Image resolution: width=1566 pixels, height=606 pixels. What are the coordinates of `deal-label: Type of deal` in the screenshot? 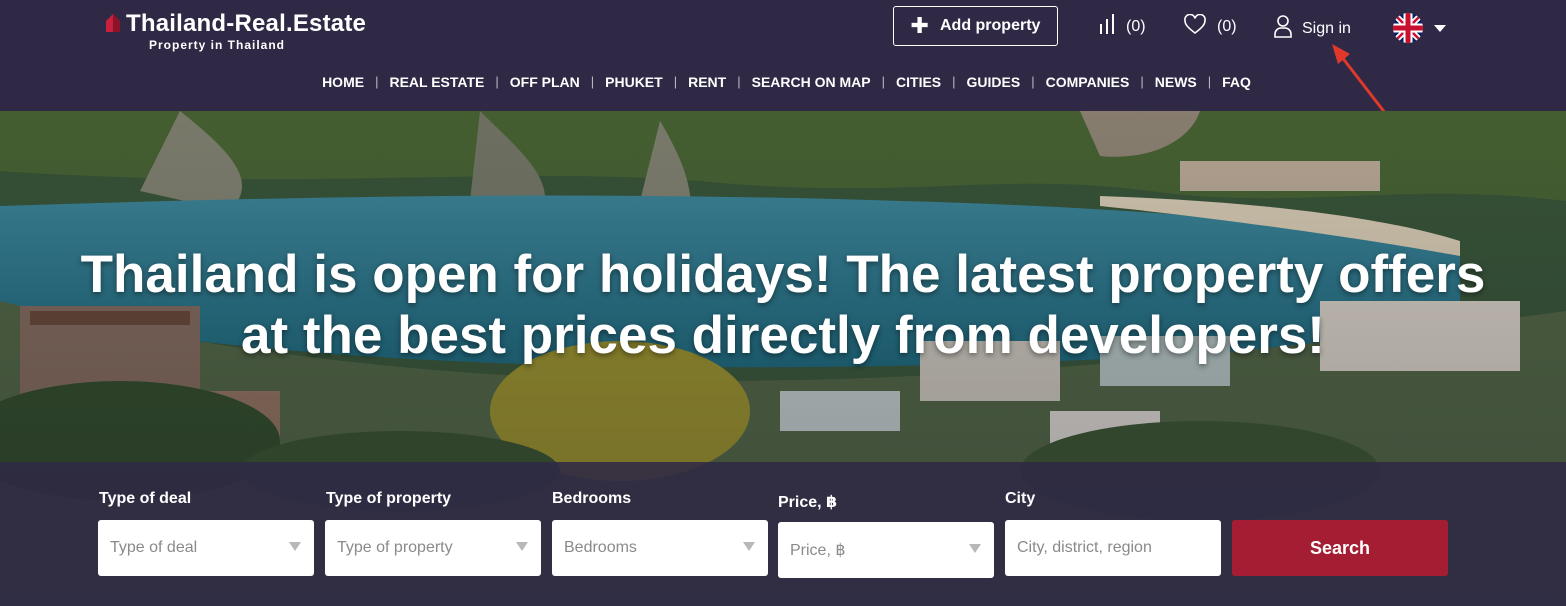 It's located at (145, 498).